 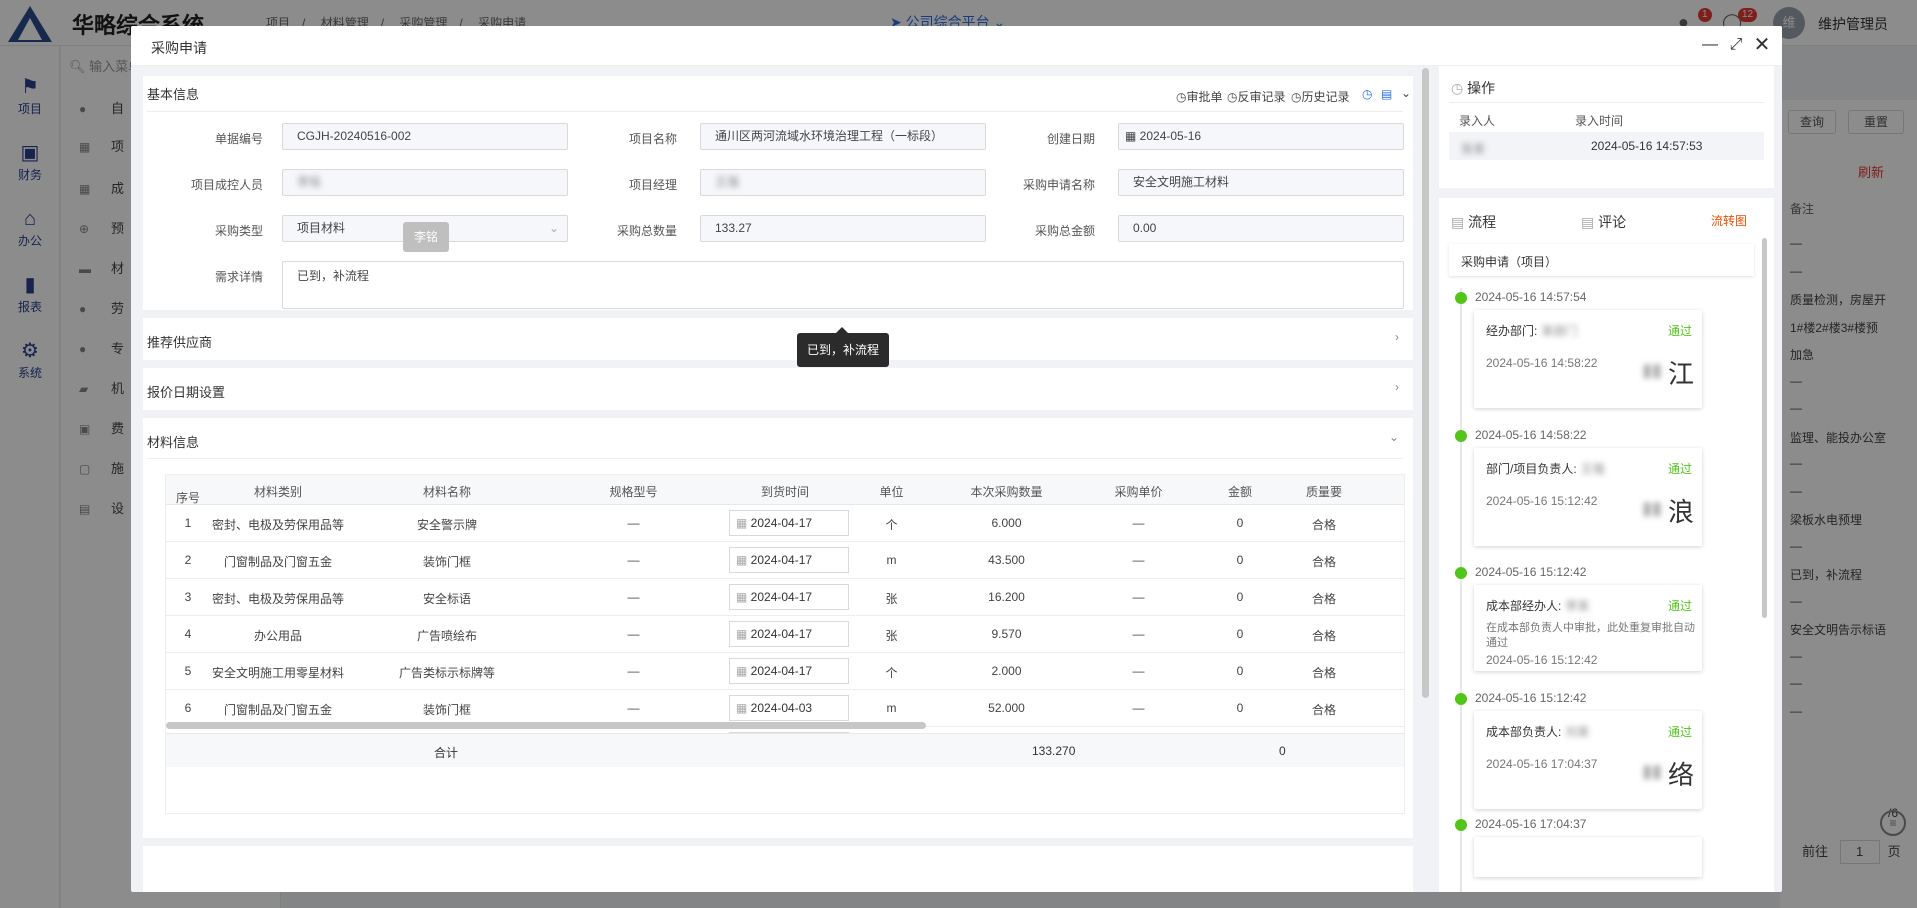 What do you see at coordinates (188, 634) in the screenshot?
I see `table-cell: 4` at bounding box center [188, 634].